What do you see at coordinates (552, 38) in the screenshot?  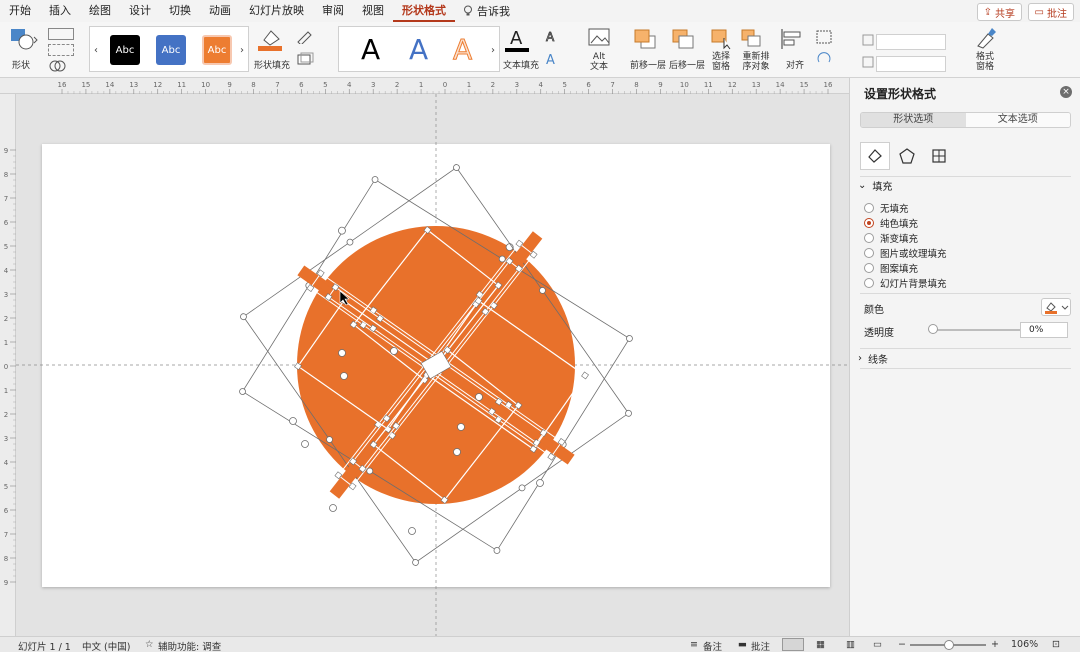 I see `text-outline-button: A` at bounding box center [552, 38].